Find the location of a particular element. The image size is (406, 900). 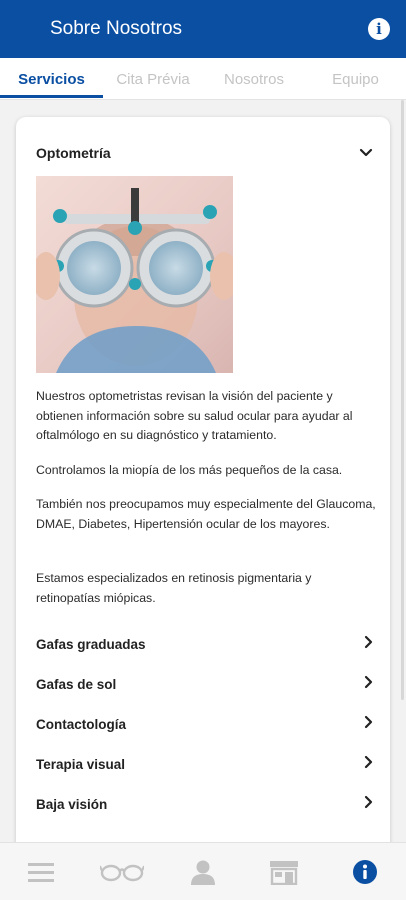

app-header: Sobre Nosotros i is located at coordinates (203, 29).